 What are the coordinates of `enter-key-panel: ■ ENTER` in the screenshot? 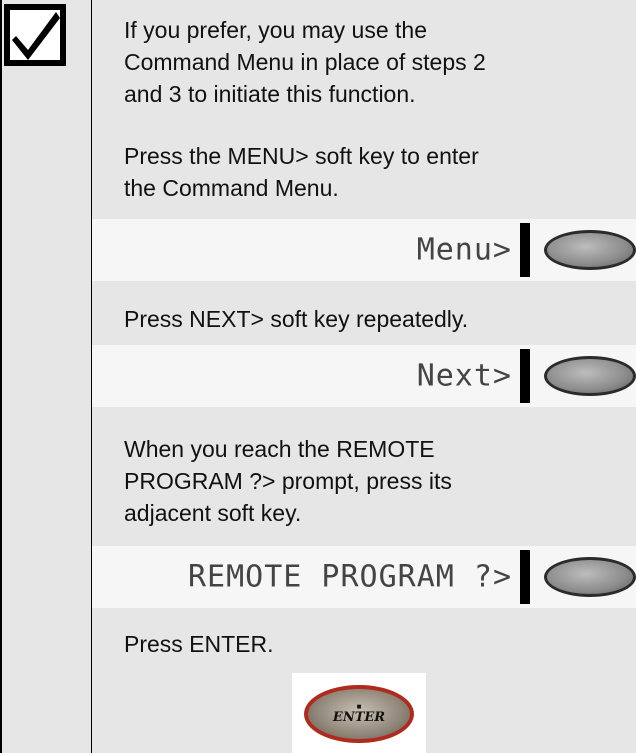 It's located at (359, 713).